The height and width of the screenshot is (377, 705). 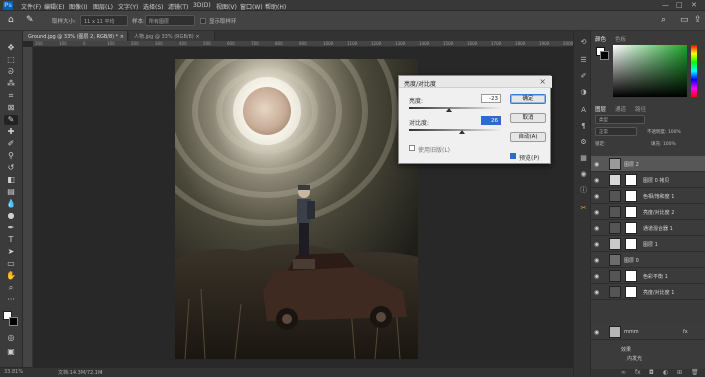 What do you see at coordinates (620, 119) in the screenshot?
I see `layer-kind-filter: 类型` at bounding box center [620, 119].